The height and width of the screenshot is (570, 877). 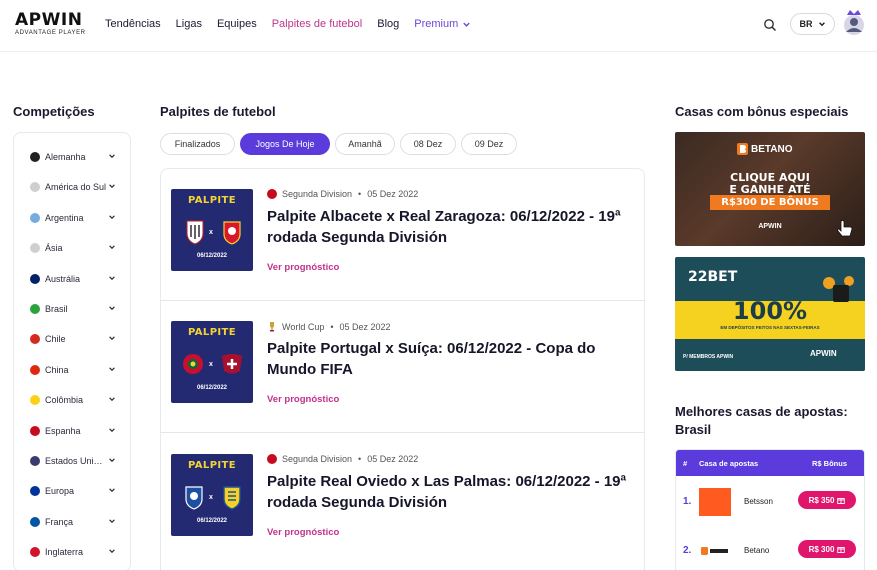 I want to click on bonus-section-title: Casas com bônus especiais, so click(x=762, y=111).